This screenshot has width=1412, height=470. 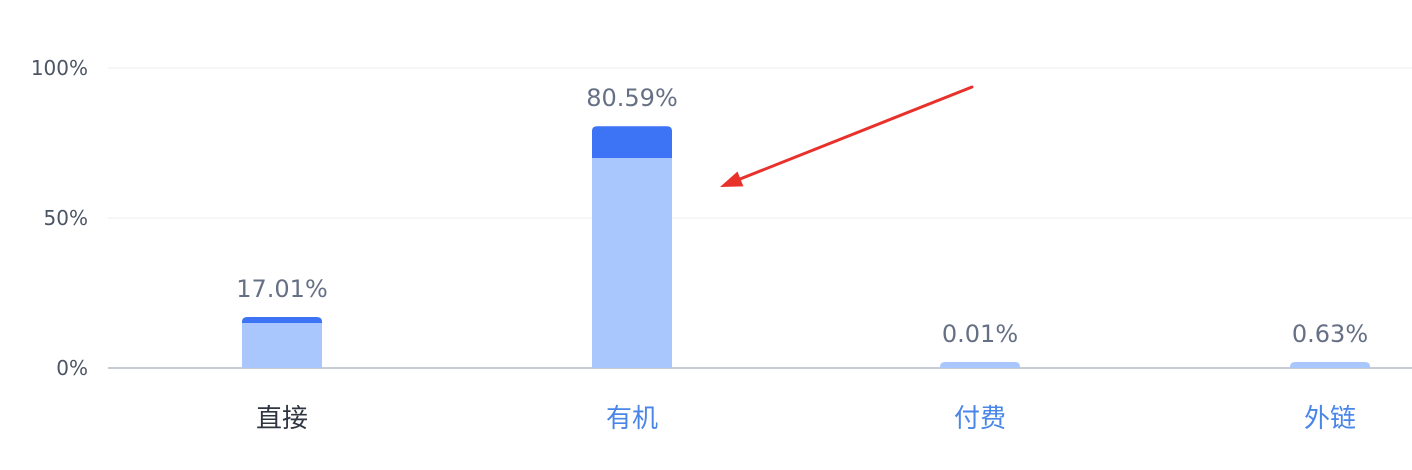 What do you see at coordinates (282, 419) in the screenshot?
I see `category-label: 直接` at bounding box center [282, 419].